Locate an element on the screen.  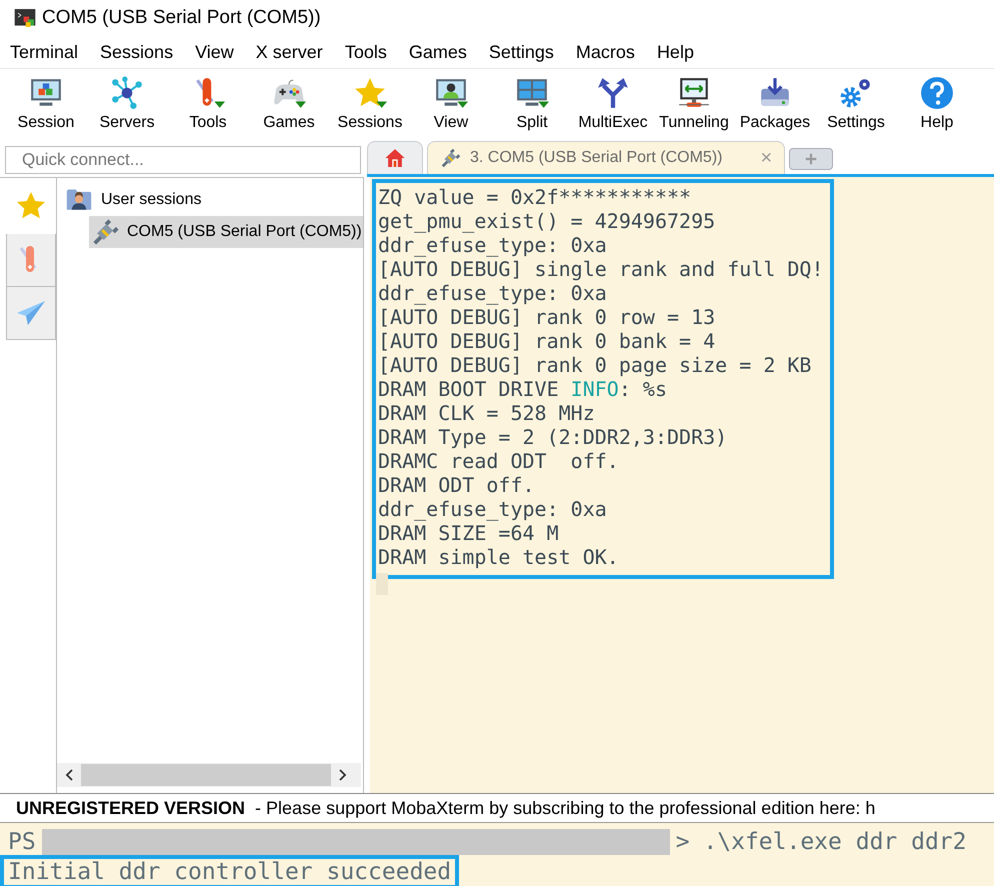
menu-item: Tools is located at coordinates (365, 52).